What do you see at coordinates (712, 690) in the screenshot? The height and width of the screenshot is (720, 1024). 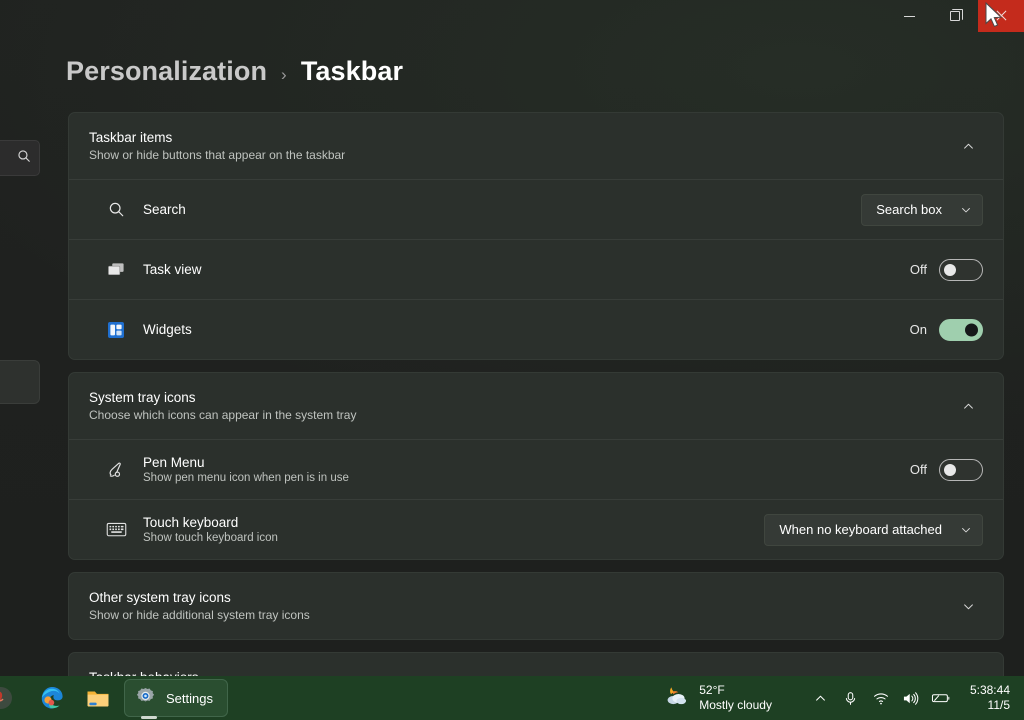 I see `weather-temperature: 52°F` at bounding box center [712, 690].